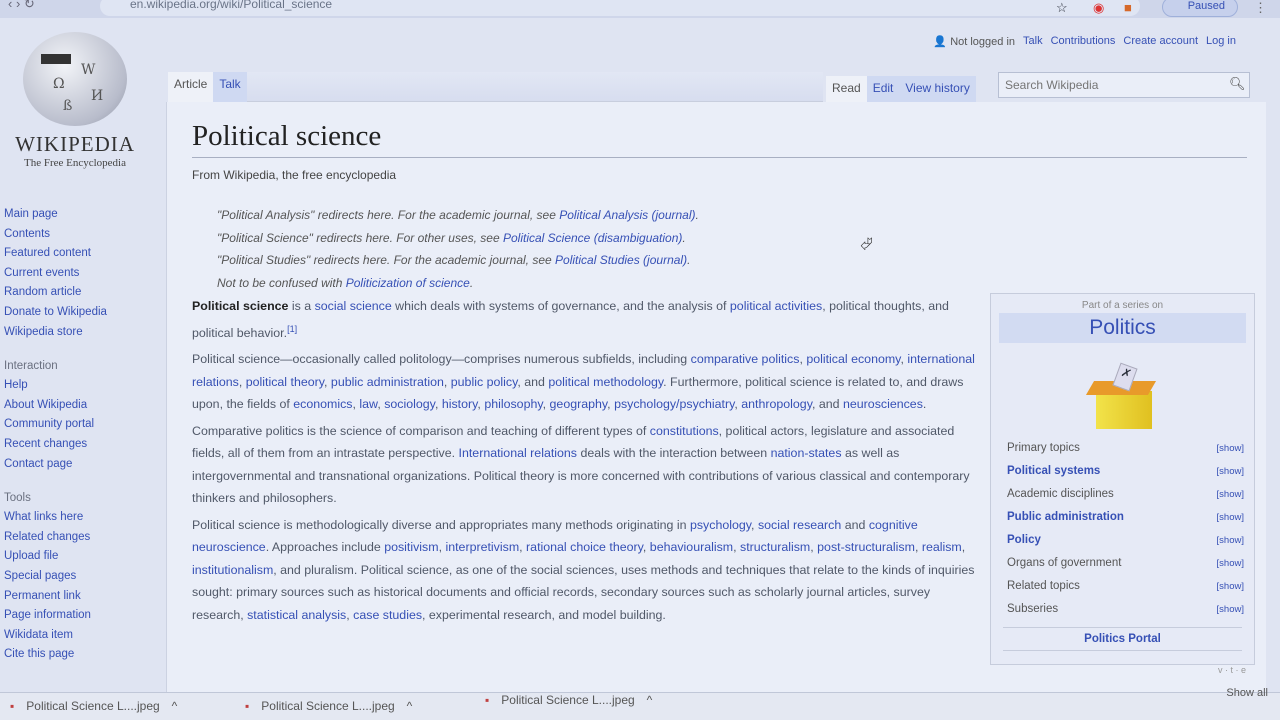  What do you see at coordinates (775, 547) in the screenshot?
I see `inline-link: structuralism` at bounding box center [775, 547].